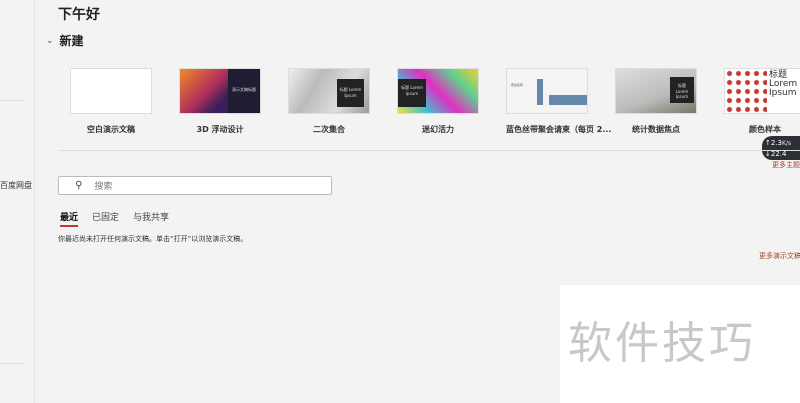 The width and height of the screenshot is (800, 403). I want to click on upload-speed: 2.3, so click(776, 143).